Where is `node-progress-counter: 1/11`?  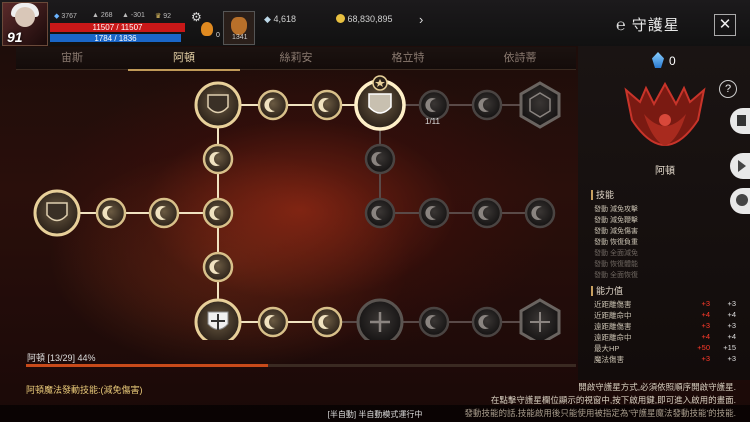 node-progress-counter: 1/11 is located at coordinates (432, 121).